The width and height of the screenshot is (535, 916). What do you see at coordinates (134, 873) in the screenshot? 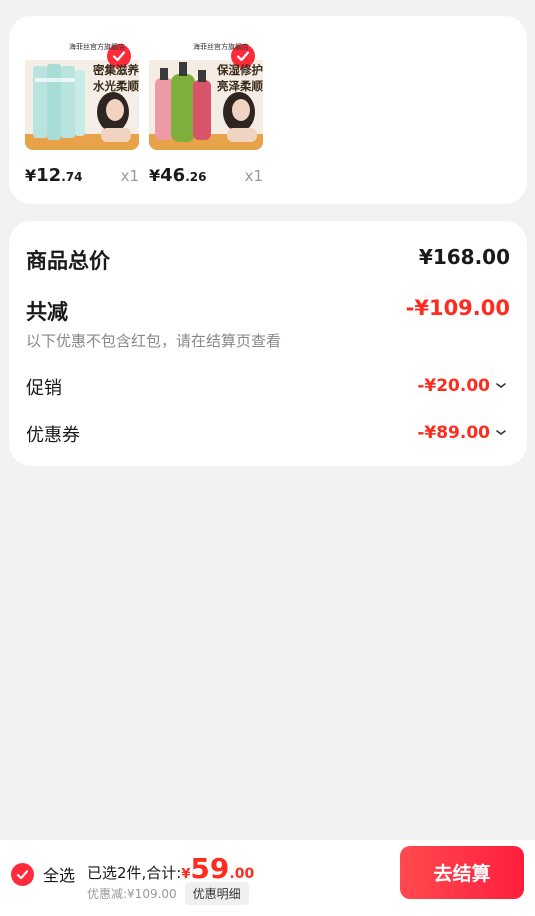
I see `selected-count-text: 已选2件,合计:` at bounding box center [134, 873].